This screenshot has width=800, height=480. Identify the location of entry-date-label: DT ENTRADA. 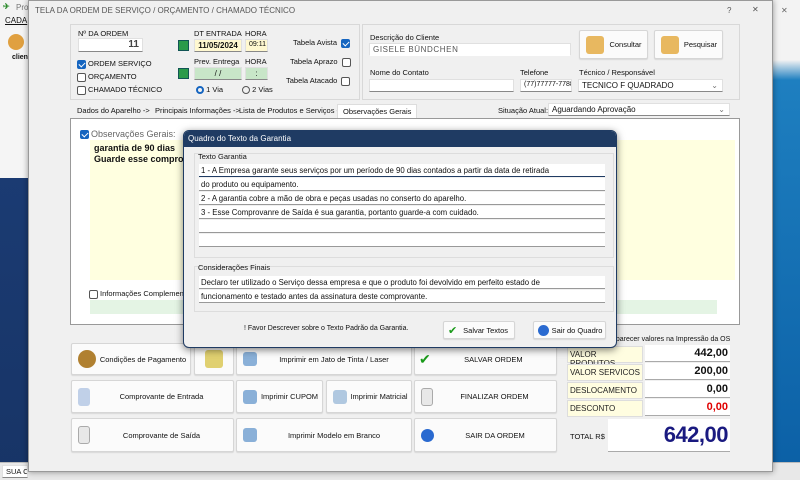
(218, 33).